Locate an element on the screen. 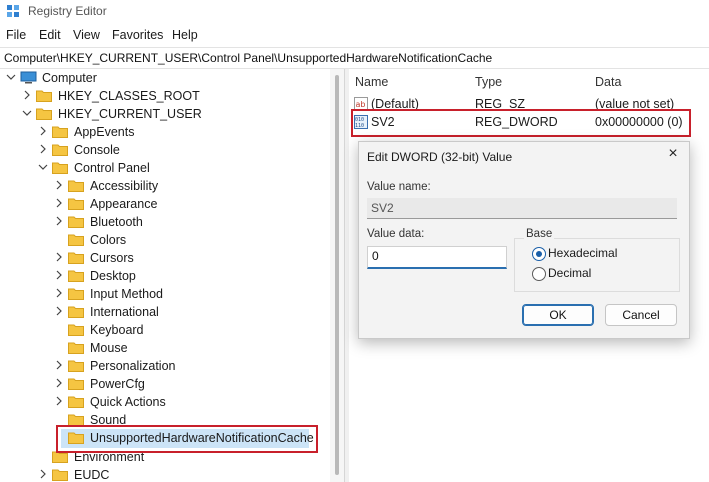 Image resolution: width=709 pixels, height=482 pixels. scrollbar-thumb is located at coordinates (337, 275).